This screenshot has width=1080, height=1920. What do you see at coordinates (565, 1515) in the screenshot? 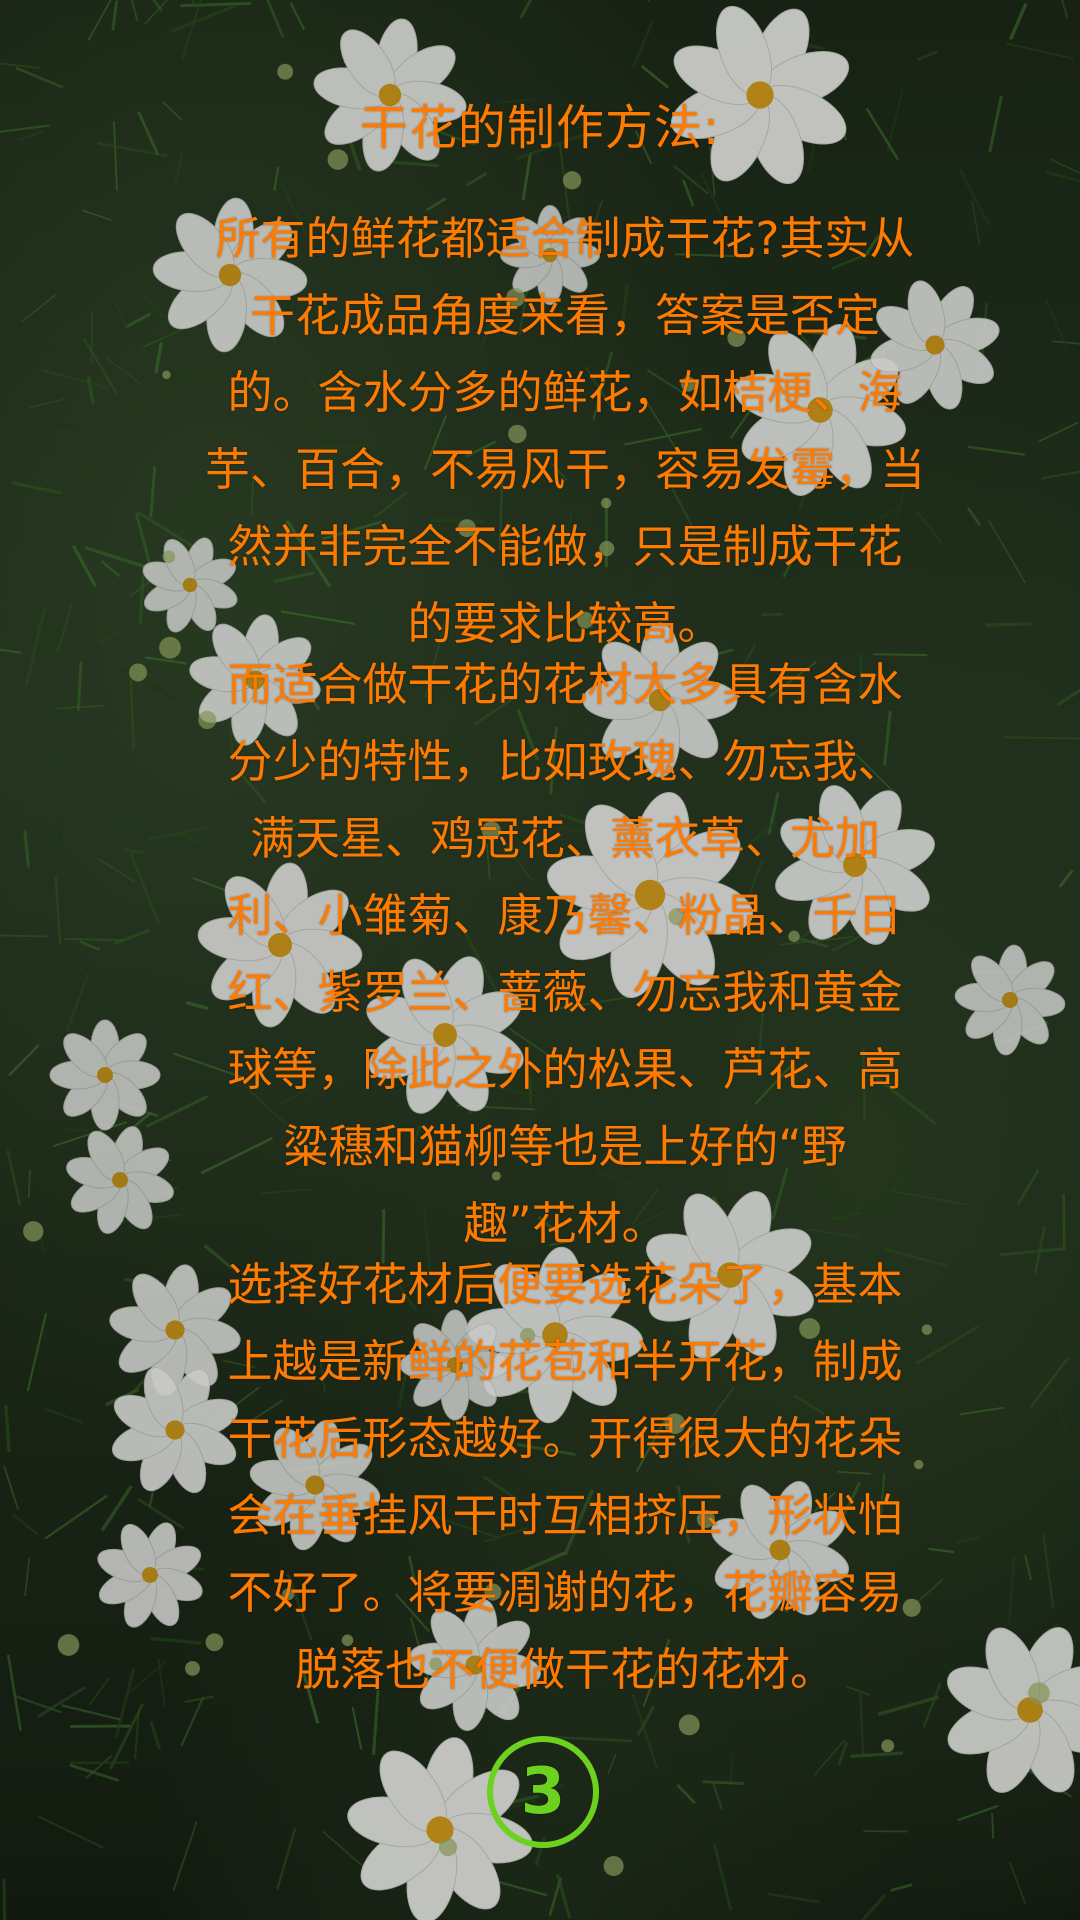
I see `paragraph-line: 会在垂挂风干时互相挤压，形状怕` at bounding box center [565, 1515].